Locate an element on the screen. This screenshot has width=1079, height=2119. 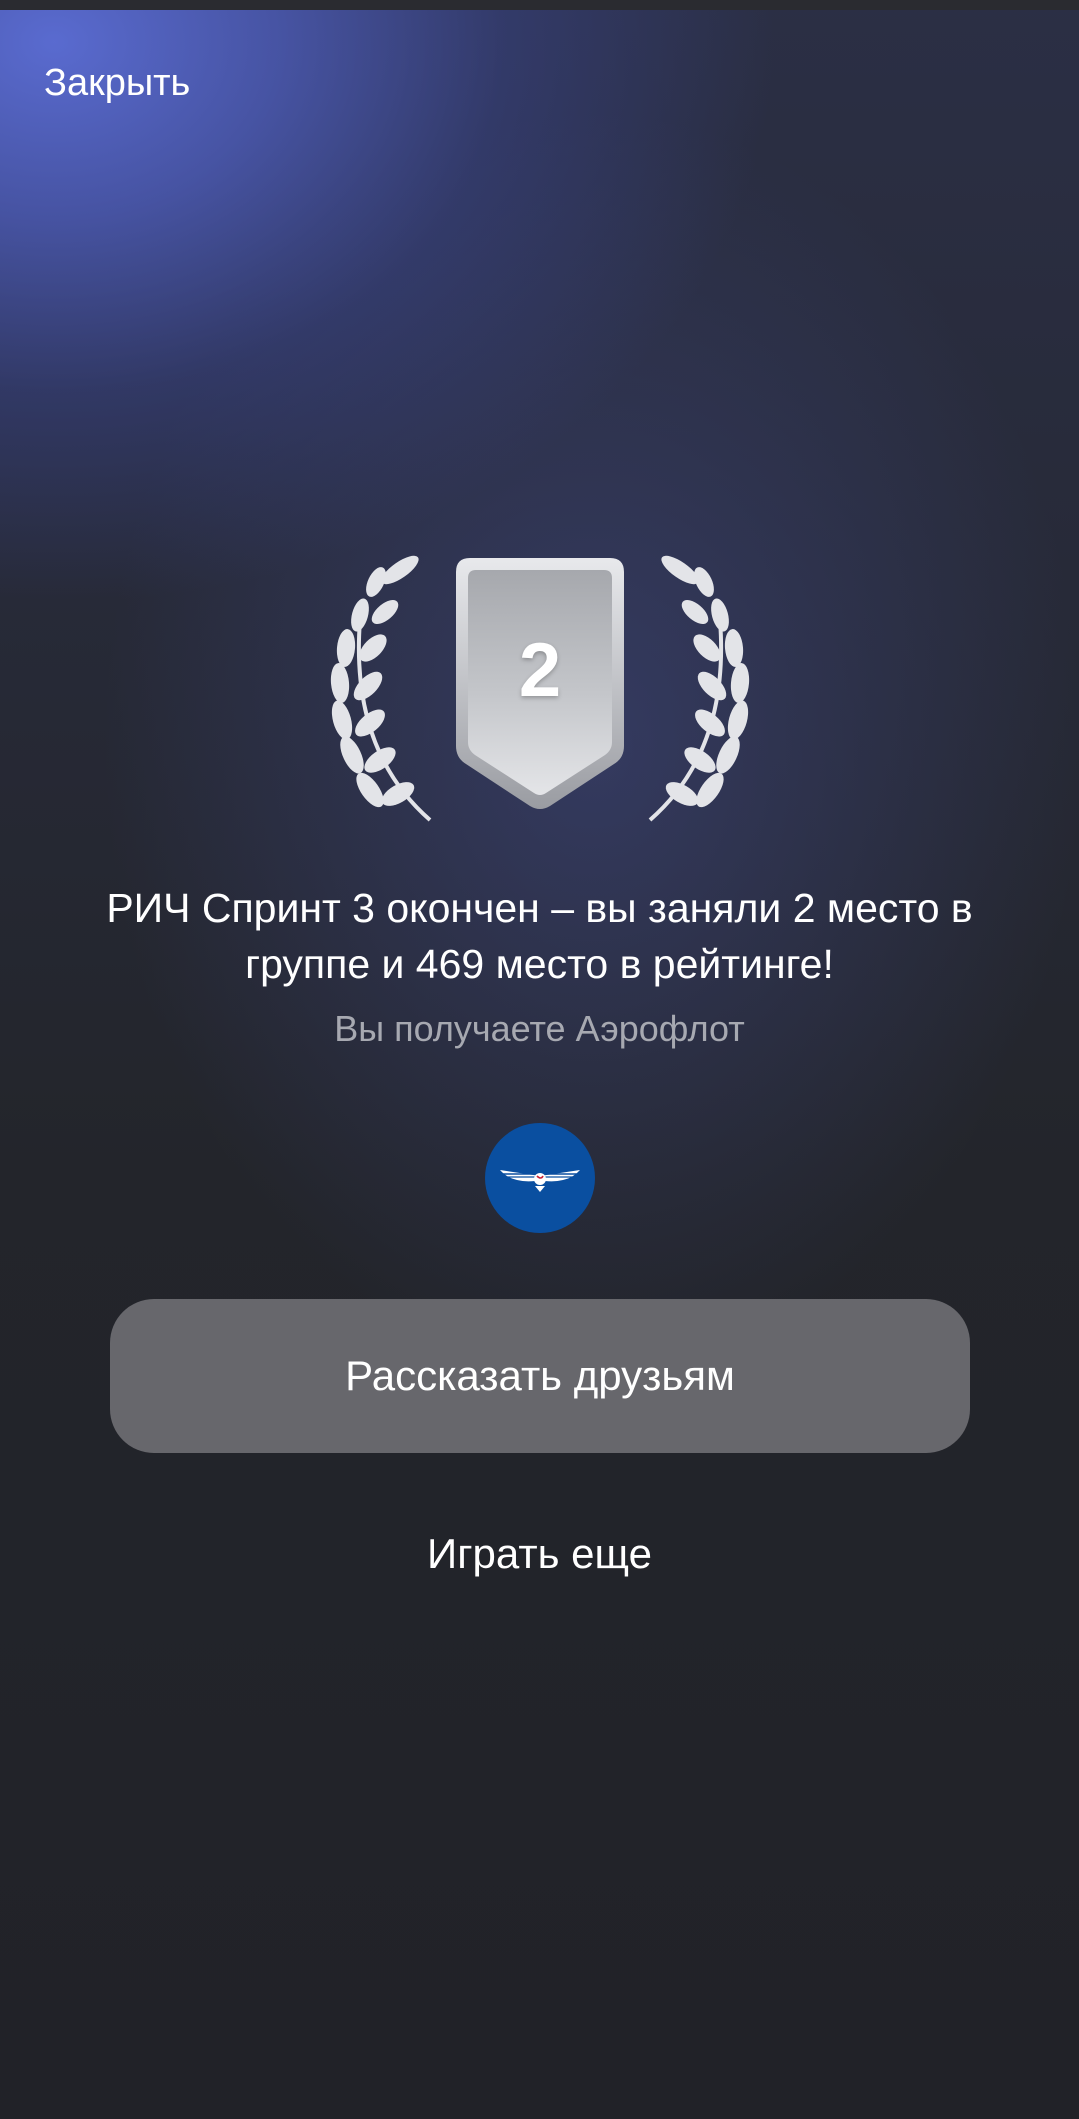
status-bar is located at coordinates (539, 5).